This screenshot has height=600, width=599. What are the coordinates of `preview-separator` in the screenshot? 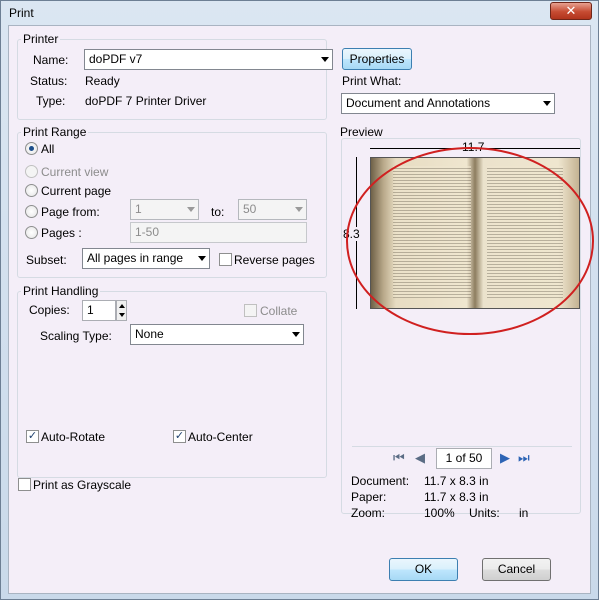 It's located at (462, 446).